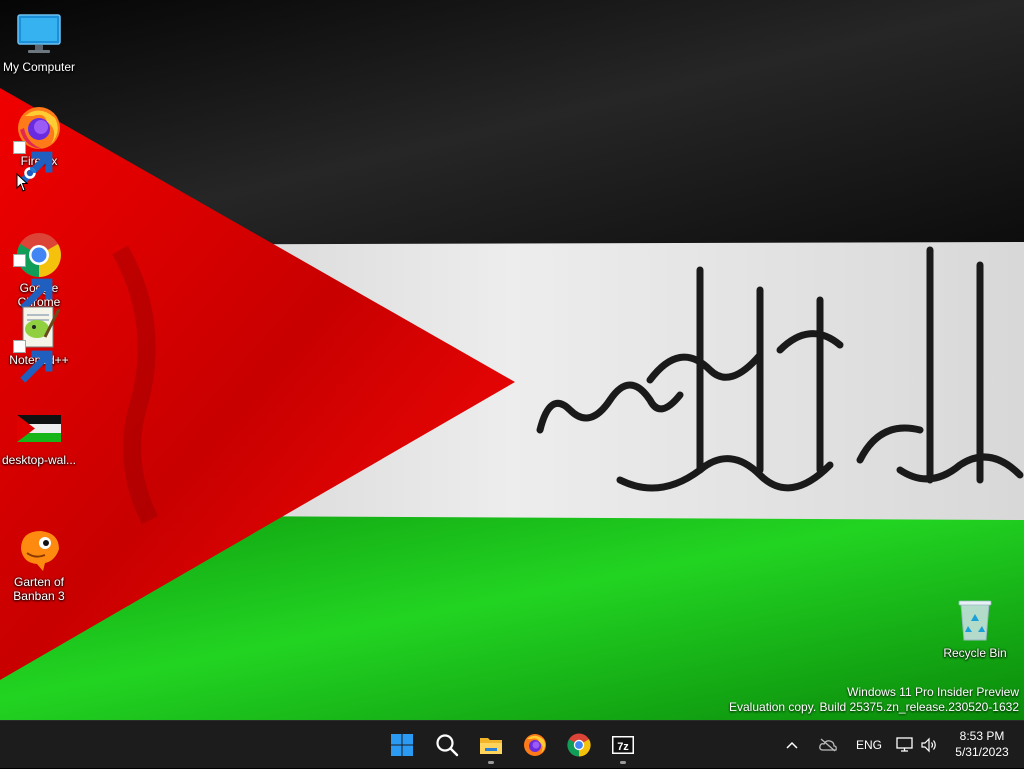 The height and width of the screenshot is (769, 1024). I want to click on desktop-icon-notepadpp: Notepad++, so click(39, 343).